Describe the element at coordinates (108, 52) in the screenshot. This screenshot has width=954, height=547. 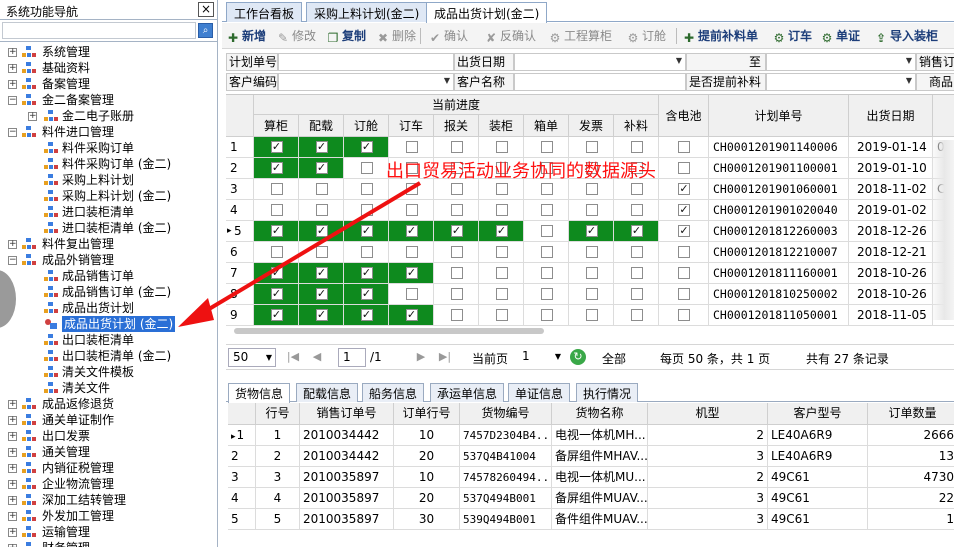
I see `nav-item: + 系统管理` at that location.